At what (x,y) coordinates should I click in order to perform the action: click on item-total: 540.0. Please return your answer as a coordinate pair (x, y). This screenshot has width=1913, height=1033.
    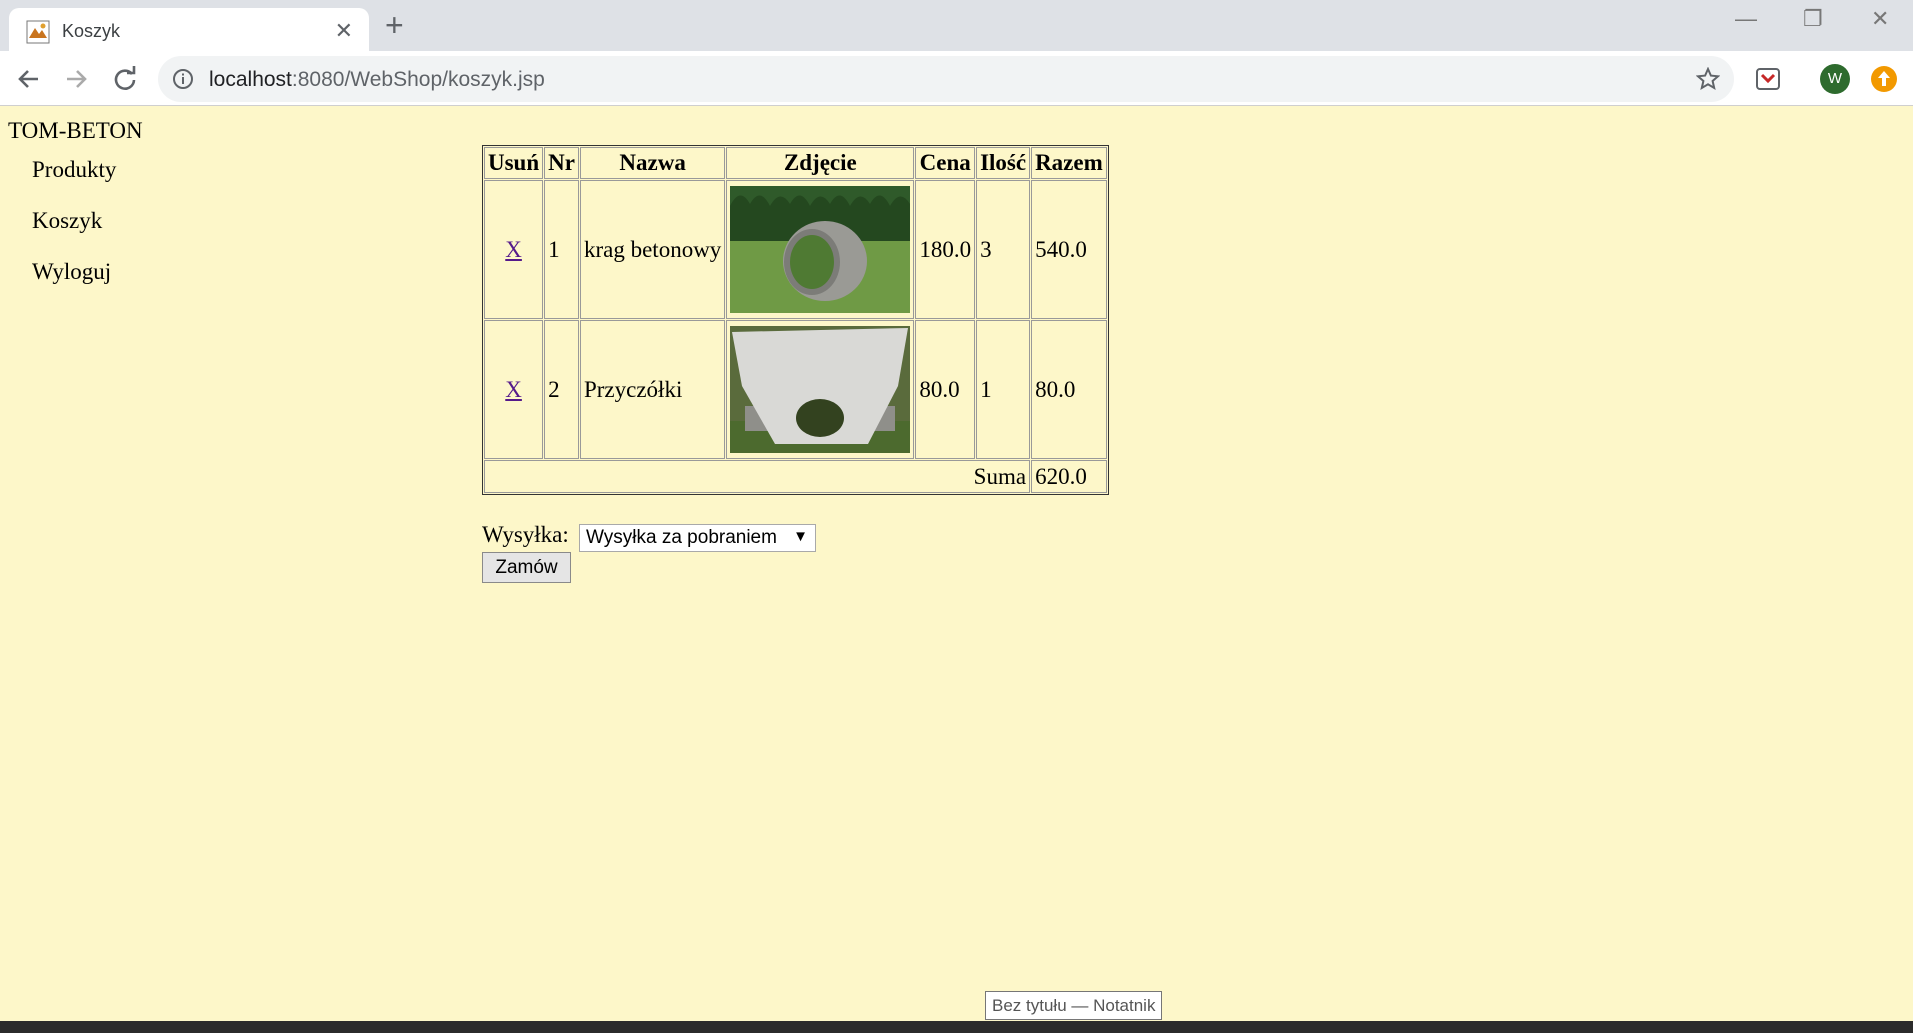
    Looking at the image, I should click on (1069, 249).